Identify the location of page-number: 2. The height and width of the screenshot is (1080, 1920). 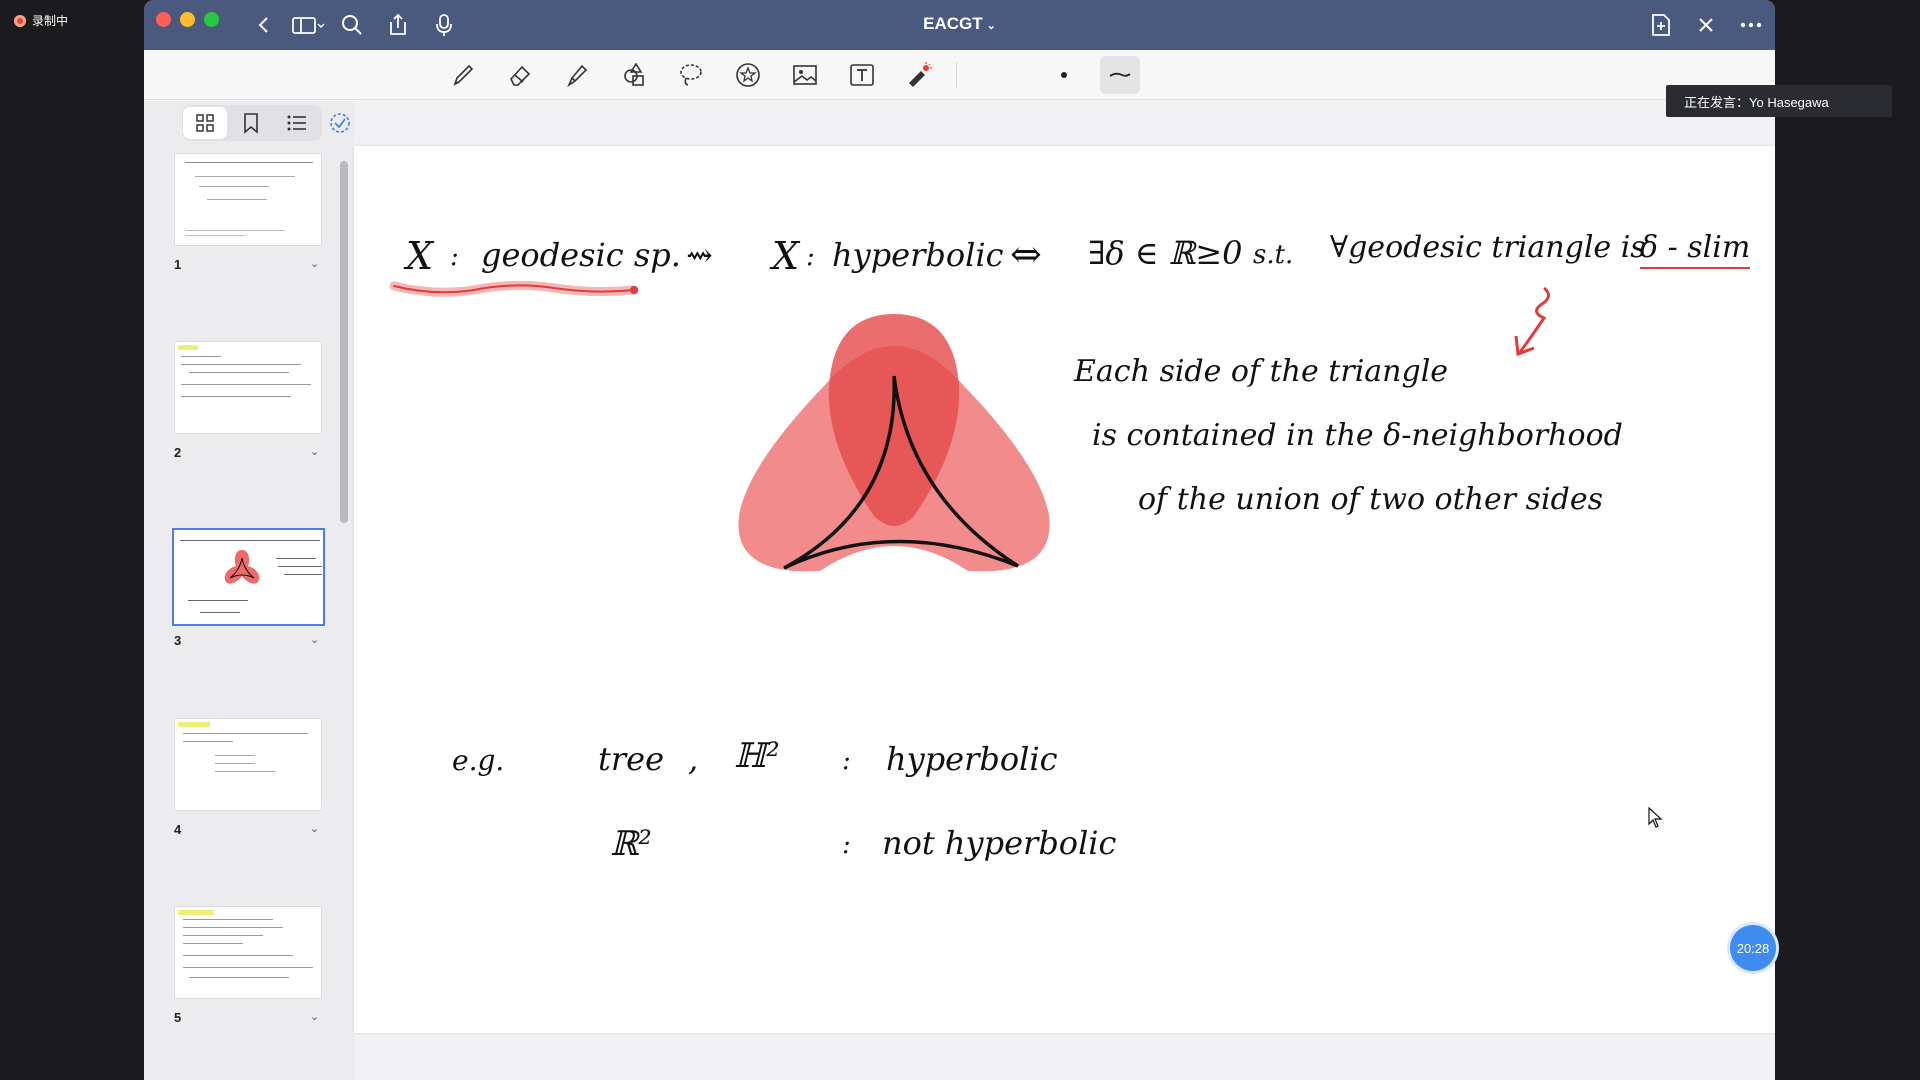
(178, 452).